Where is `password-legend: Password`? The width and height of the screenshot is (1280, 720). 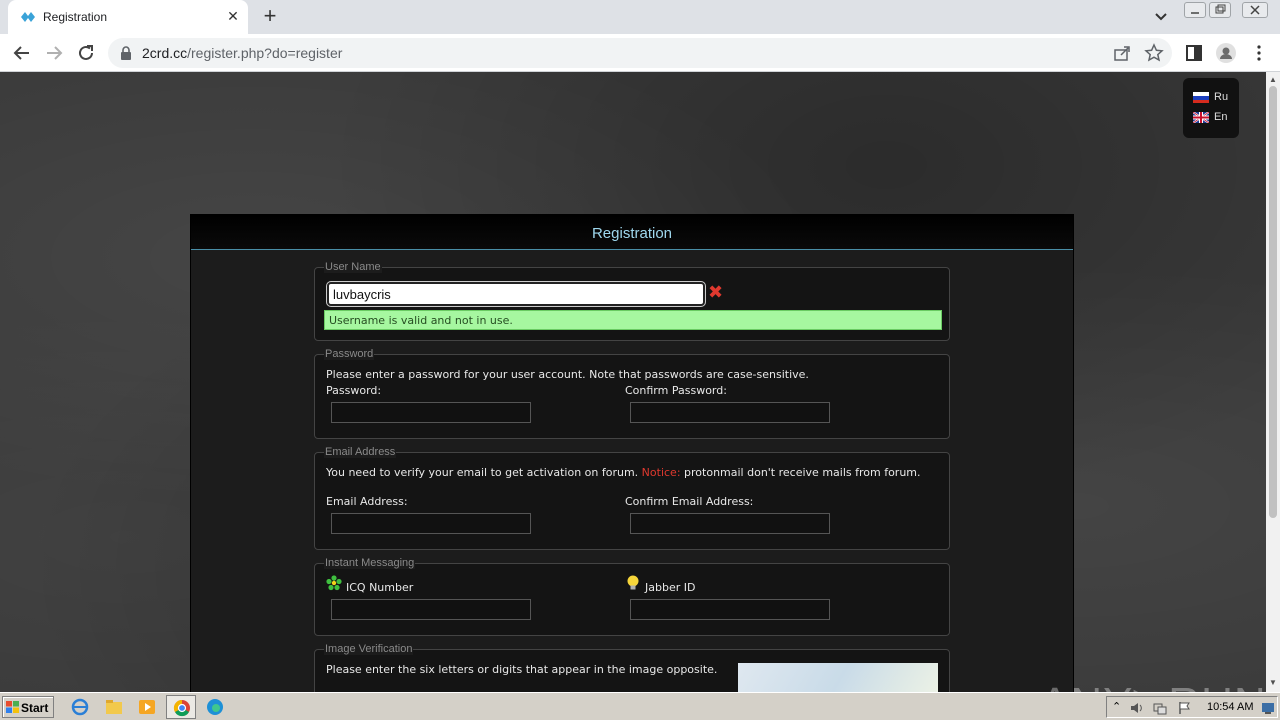 password-legend: Password is located at coordinates (349, 354).